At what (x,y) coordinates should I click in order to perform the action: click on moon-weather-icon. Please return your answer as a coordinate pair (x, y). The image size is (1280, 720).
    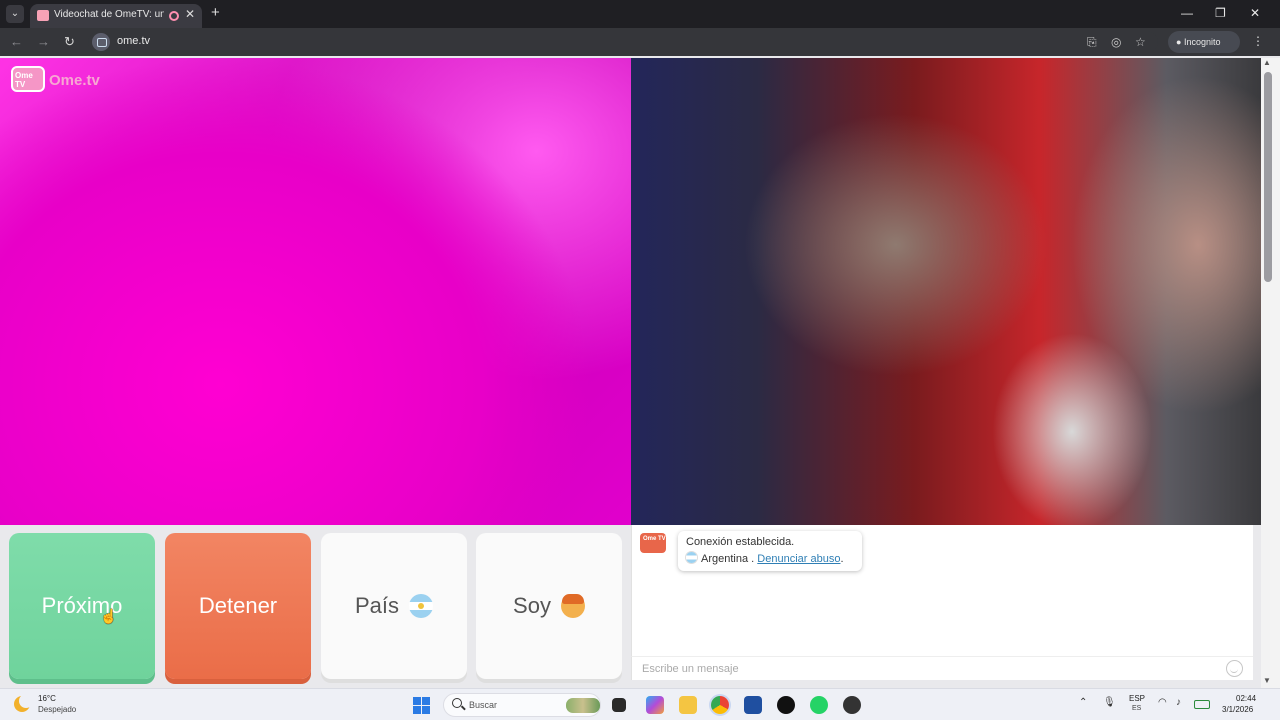
    Looking at the image, I should click on (23, 703).